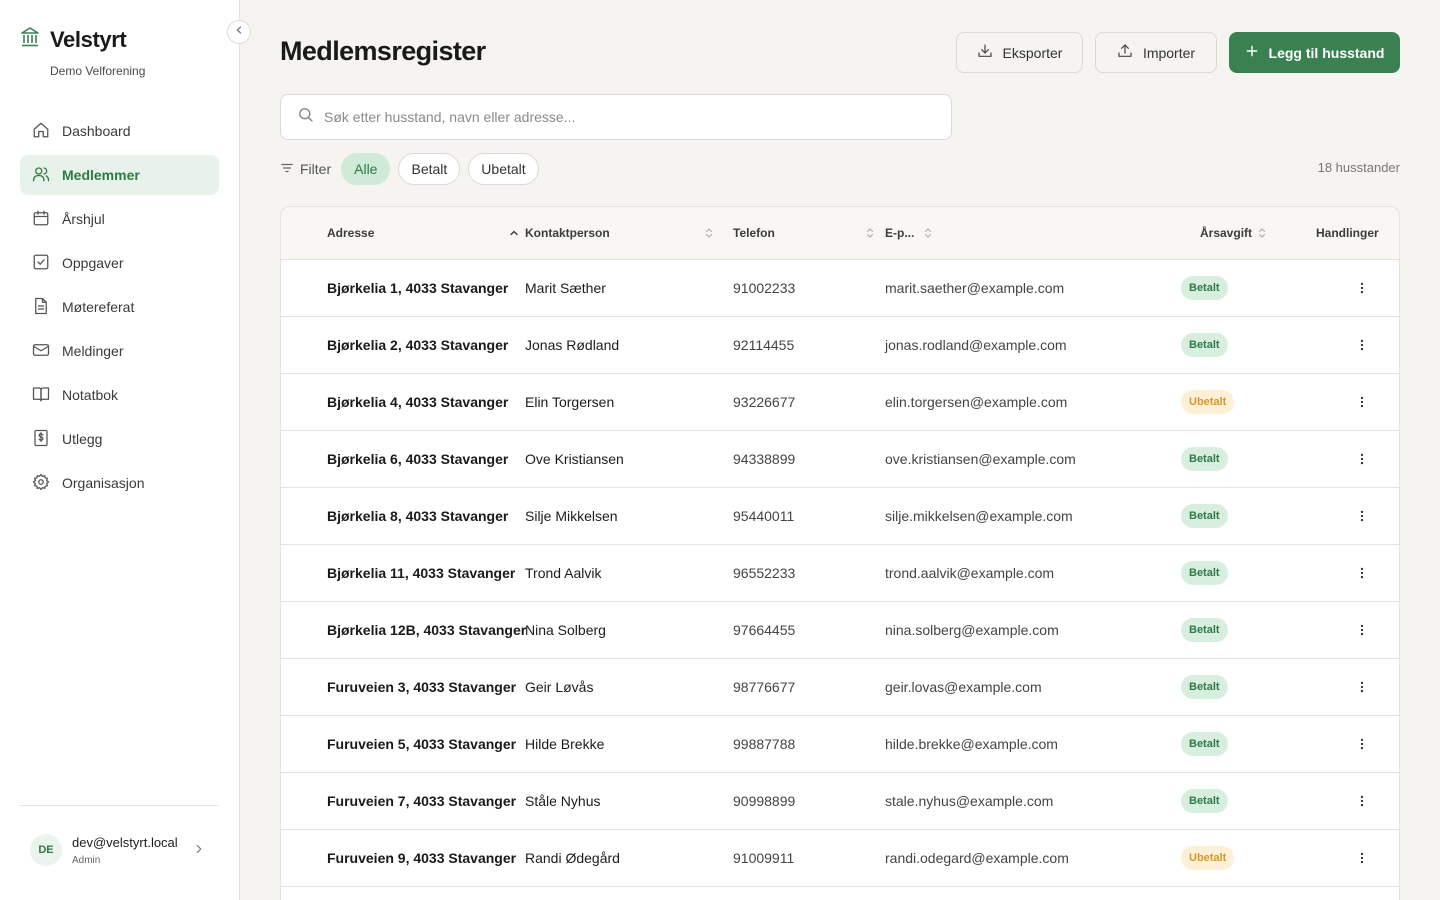 This screenshot has height=900, width=1440. What do you see at coordinates (93, 351) in the screenshot?
I see `sidebar-item-label: Meldinger` at bounding box center [93, 351].